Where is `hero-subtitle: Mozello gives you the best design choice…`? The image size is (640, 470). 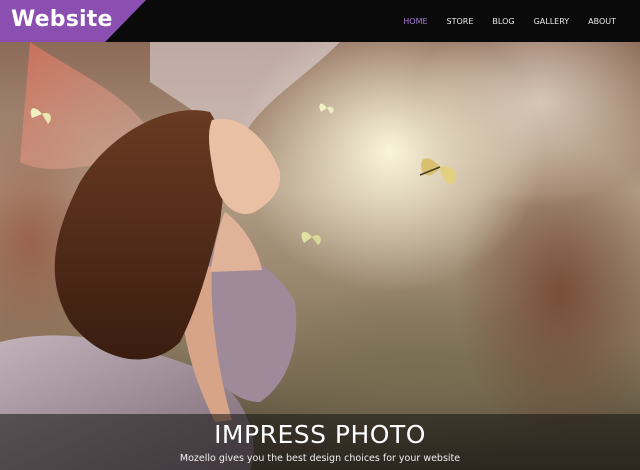 hero-subtitle: Mozello gives you the best design choice… is located at coordinates (320, 458).